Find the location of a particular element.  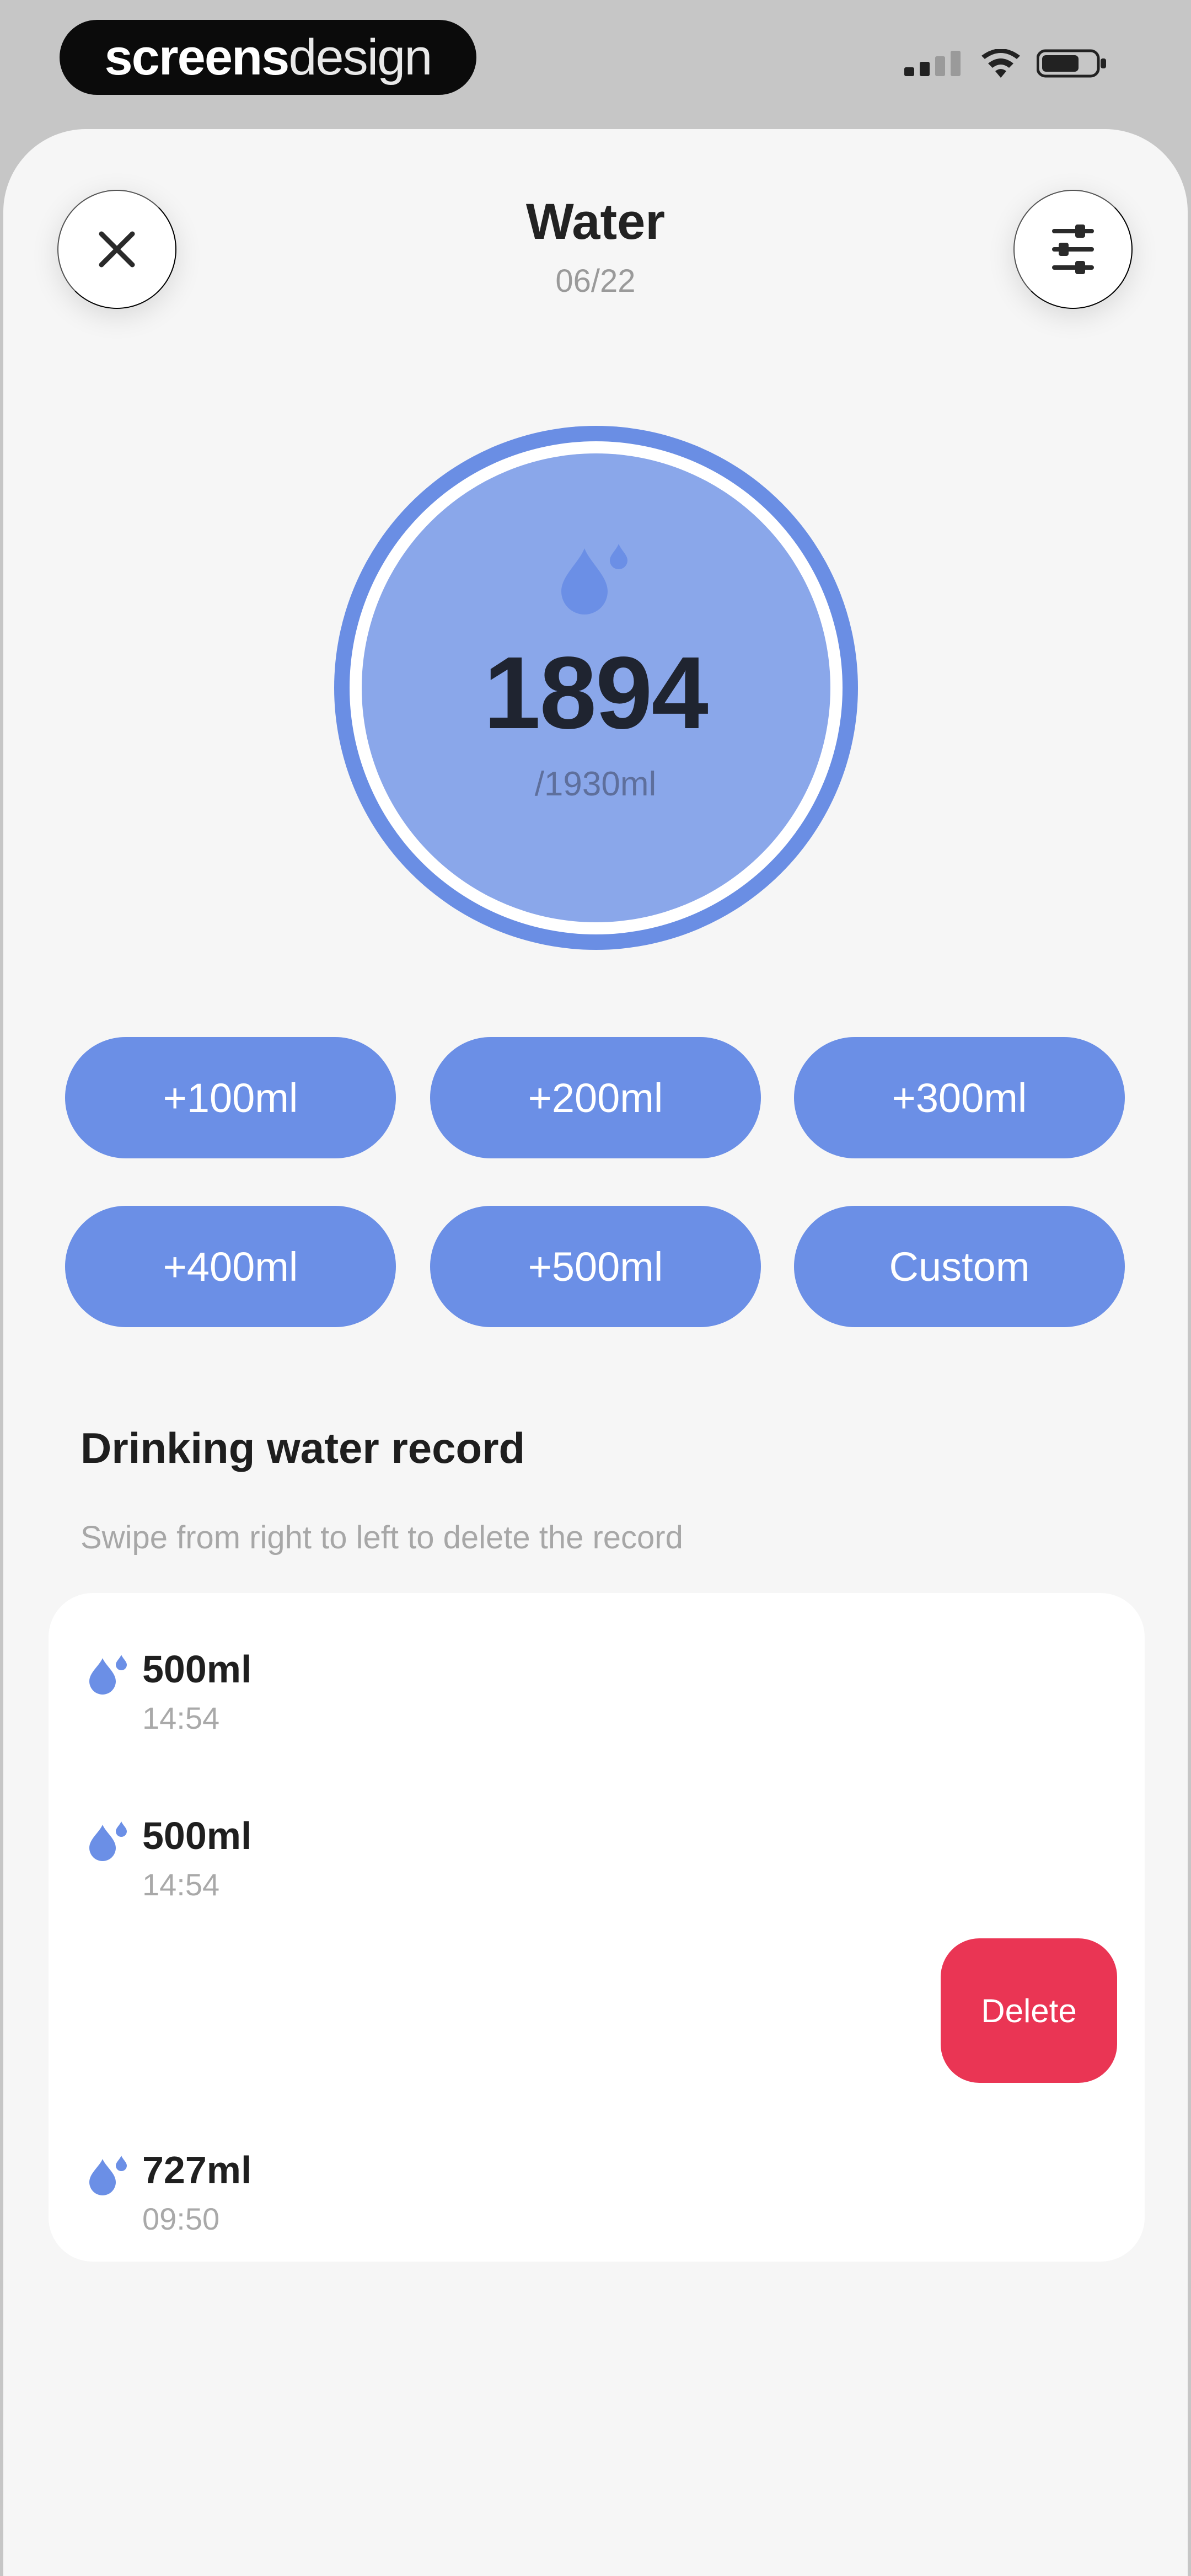

add-300ml-button: +300ml is located at coordinates (960, 1097).